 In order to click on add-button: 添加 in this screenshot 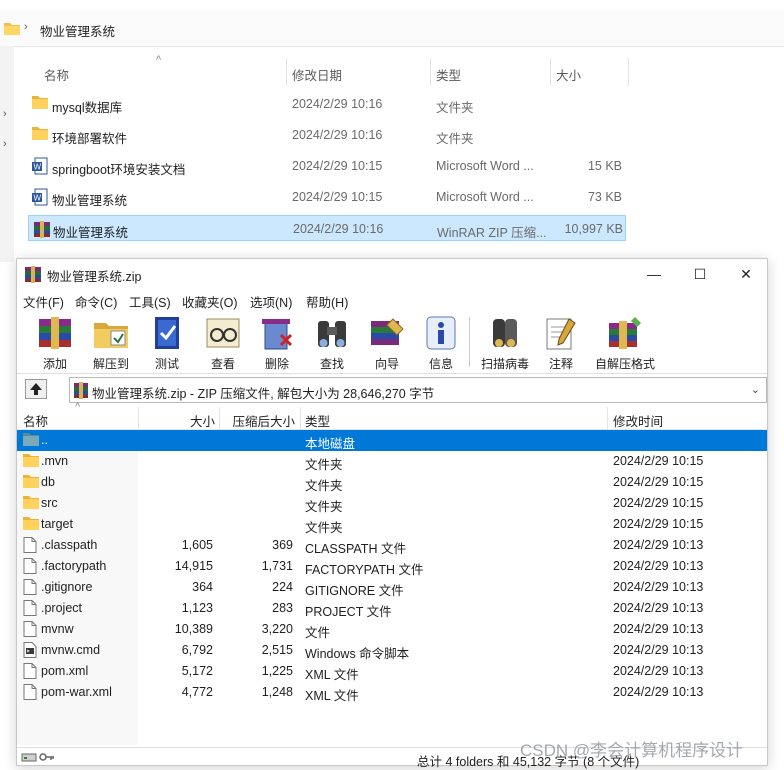, I will do `click(55, 342)`.